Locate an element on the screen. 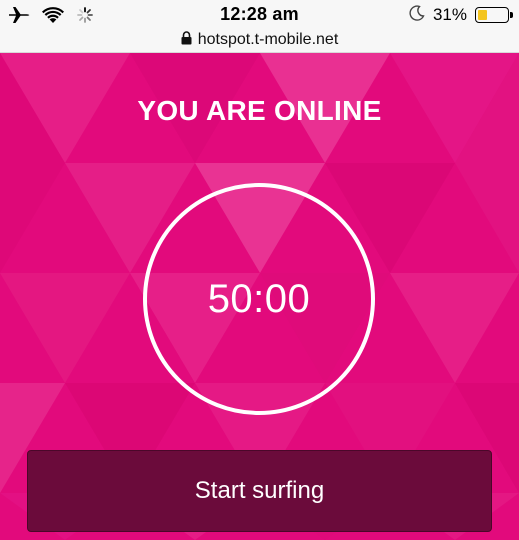  moon-icon is located at coordinates (417, 15).